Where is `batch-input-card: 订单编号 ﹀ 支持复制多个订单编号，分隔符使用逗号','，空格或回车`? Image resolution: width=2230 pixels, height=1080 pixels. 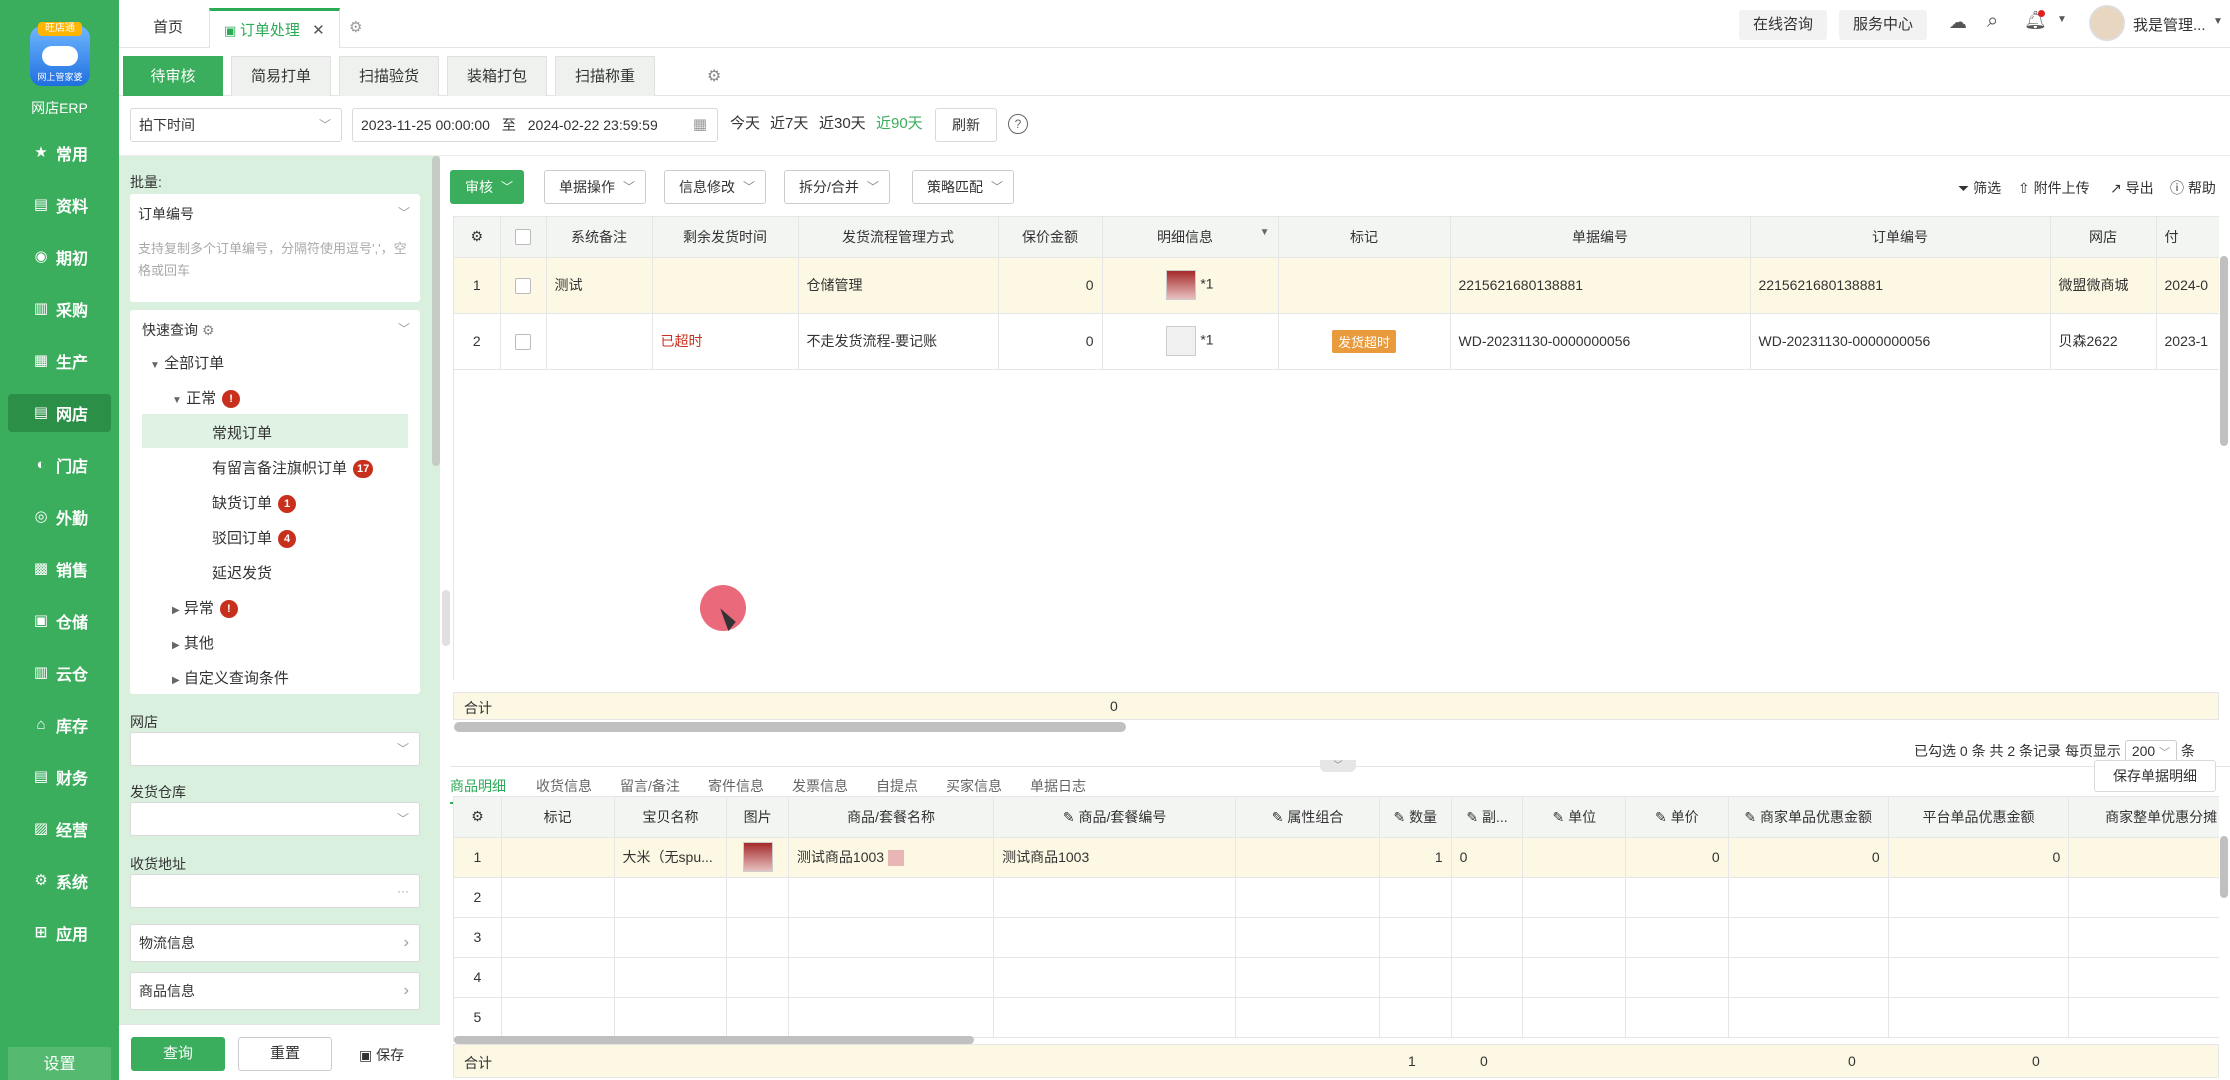 batch-input-card: 订单编号 ﹀ 支持复制多个订单编号，分隔符使用逗号','，空格或回车 is located at coordinates (275, 248).